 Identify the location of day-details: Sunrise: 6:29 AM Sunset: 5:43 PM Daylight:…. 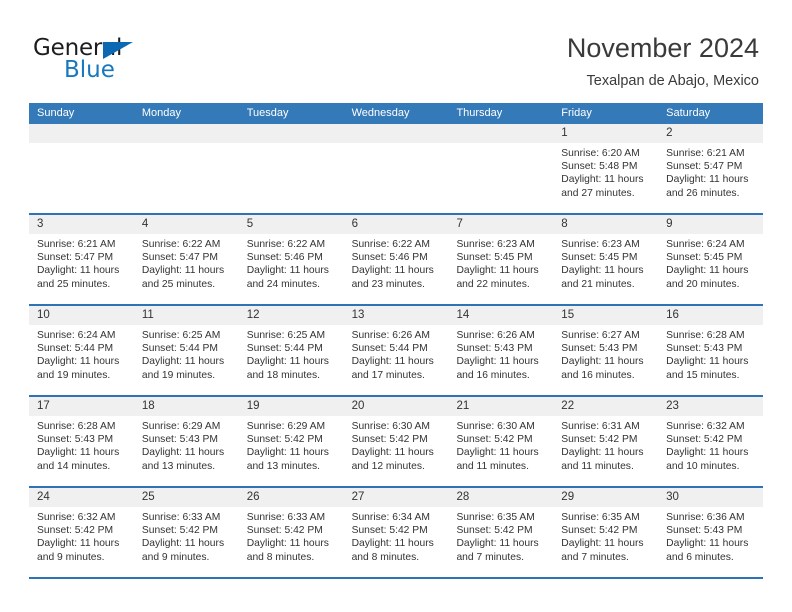
(186, 444).